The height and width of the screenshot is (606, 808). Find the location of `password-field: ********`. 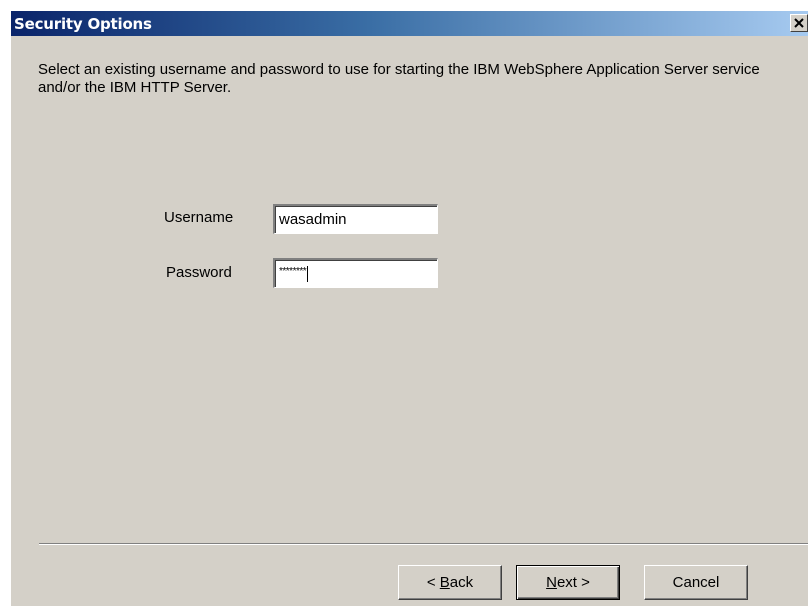

password-field: ******** is located at coordinates (355, 273).